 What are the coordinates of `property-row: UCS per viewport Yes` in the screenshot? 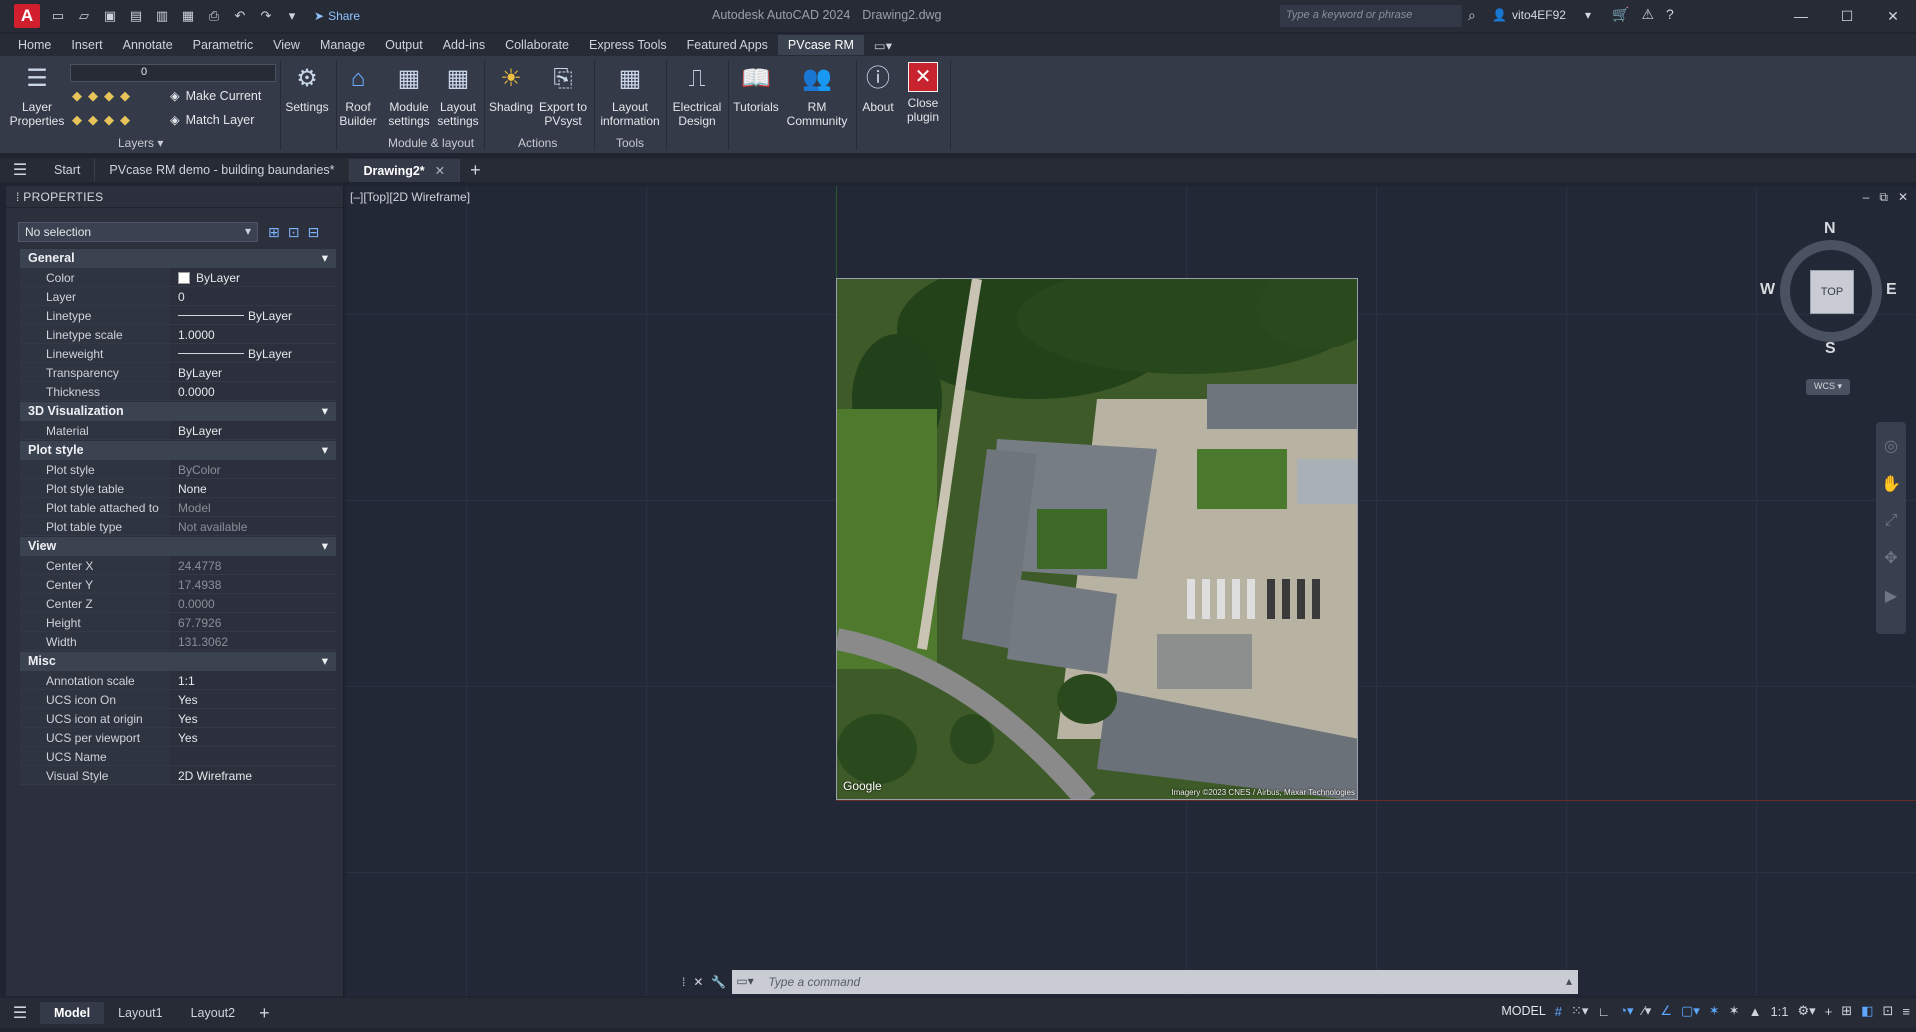 It's located at (178, 737).